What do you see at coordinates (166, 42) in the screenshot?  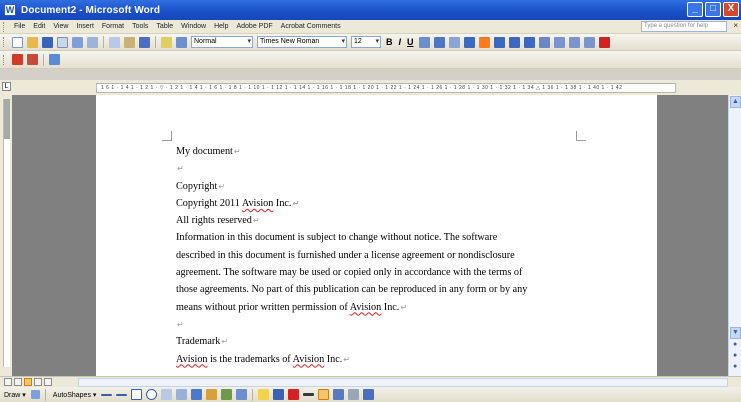 I see `show-hide-icon` at bounding box center [166, 42].